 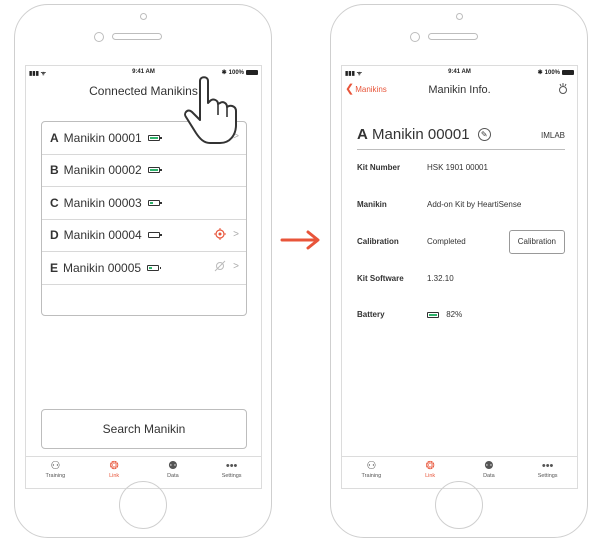 I want to click on manikin-letter: C, so click(x=54, y=202).